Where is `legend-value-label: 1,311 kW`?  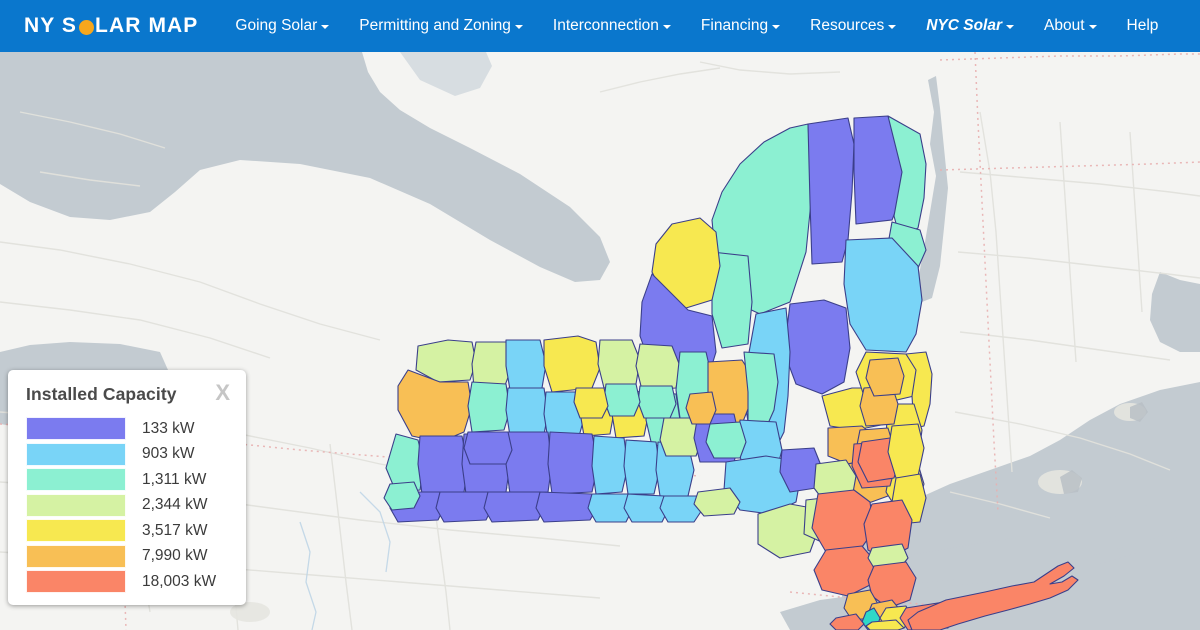 legend-value-label: 1,311 kW is located at coordinates (174, 479).